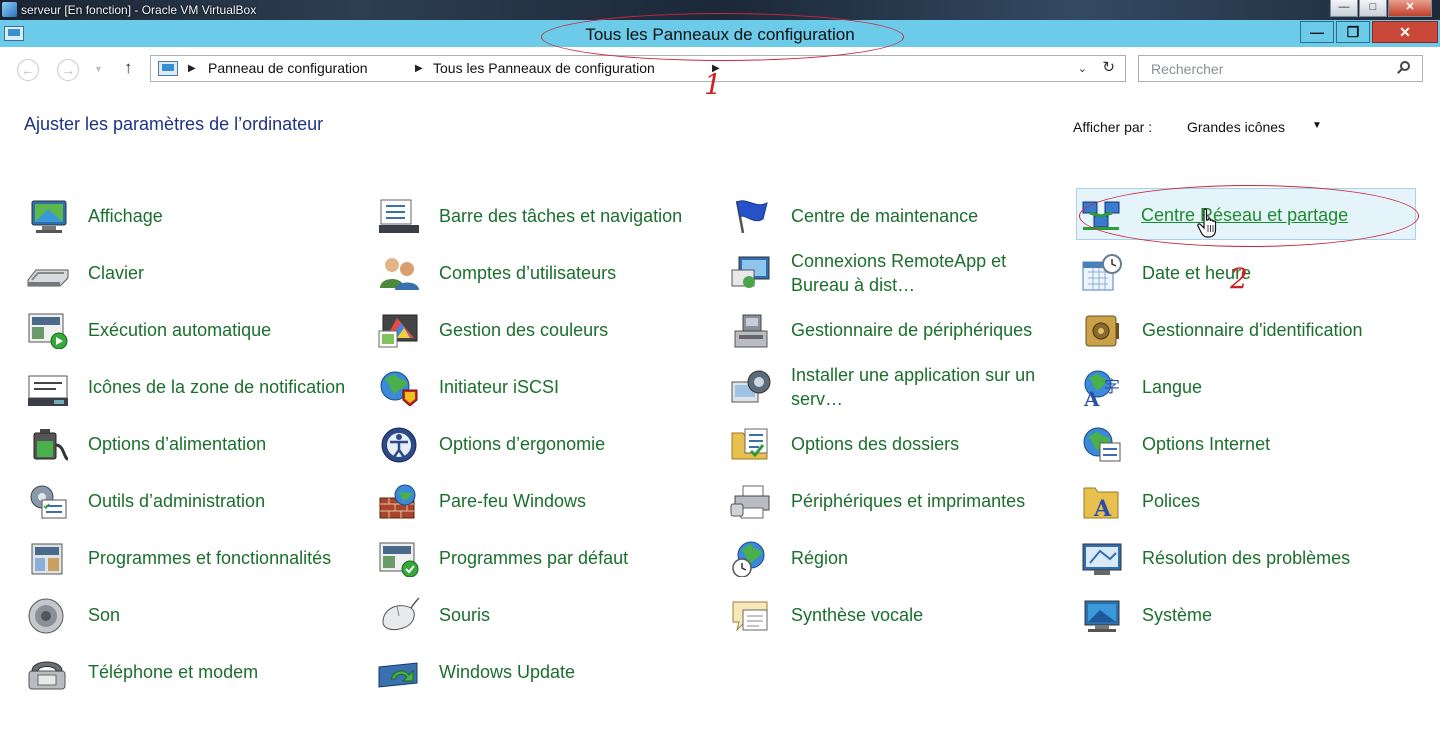 This screenshot has width=1440, height=748. I want to click on control-panel-item: Résolution des problèmes, so click(1248, 558).